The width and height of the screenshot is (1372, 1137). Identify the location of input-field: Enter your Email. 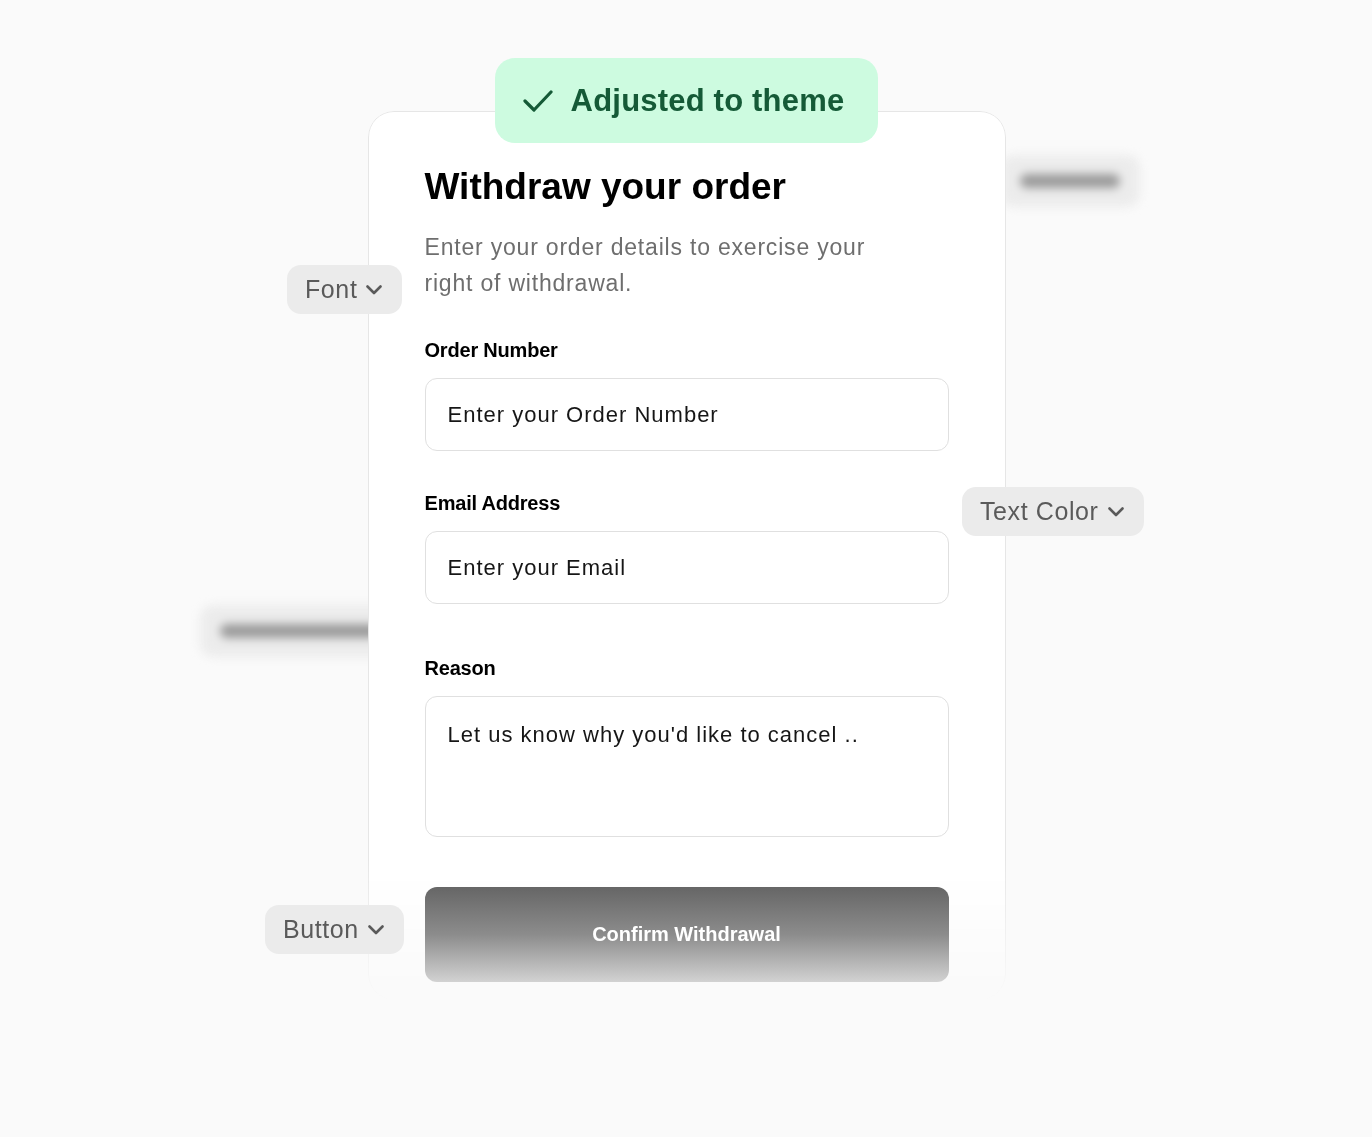
(686, 567).